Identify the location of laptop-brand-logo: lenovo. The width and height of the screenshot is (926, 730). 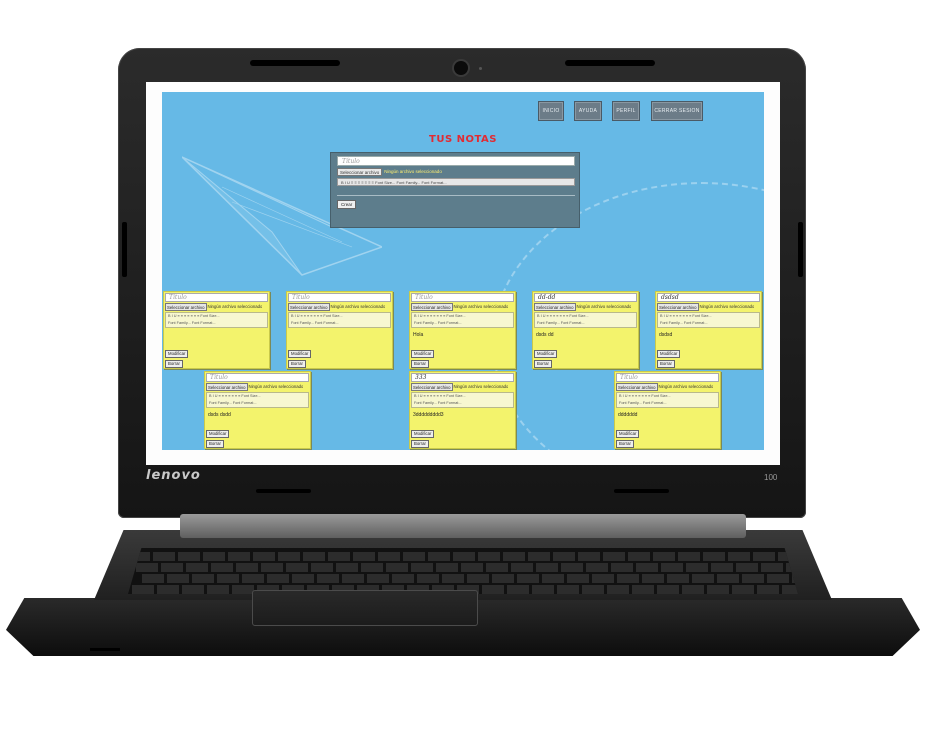
(173, 475).